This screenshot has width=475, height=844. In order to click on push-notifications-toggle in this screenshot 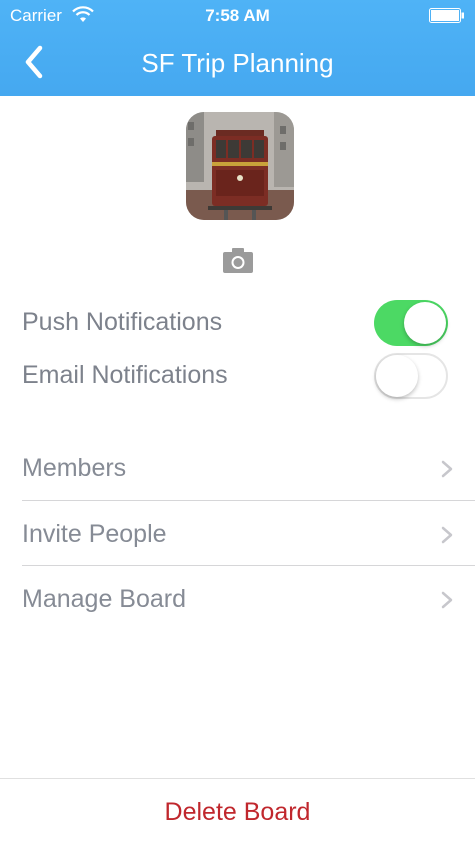, I will do `click(411, 323)`.